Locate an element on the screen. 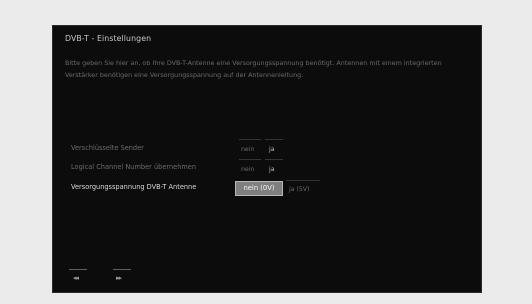 Image resolution: width=532 pixels, height=304 pixels. option-no-lcn: nein is located at coordinates (247, 169).